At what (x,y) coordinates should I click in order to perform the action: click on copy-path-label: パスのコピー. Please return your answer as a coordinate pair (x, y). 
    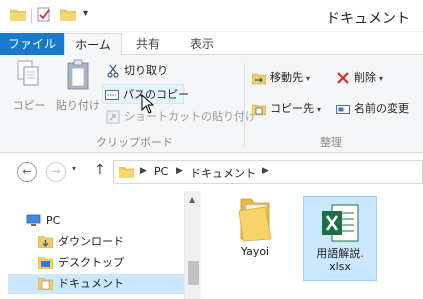
    Looking at the image, I should click on (156, 94).